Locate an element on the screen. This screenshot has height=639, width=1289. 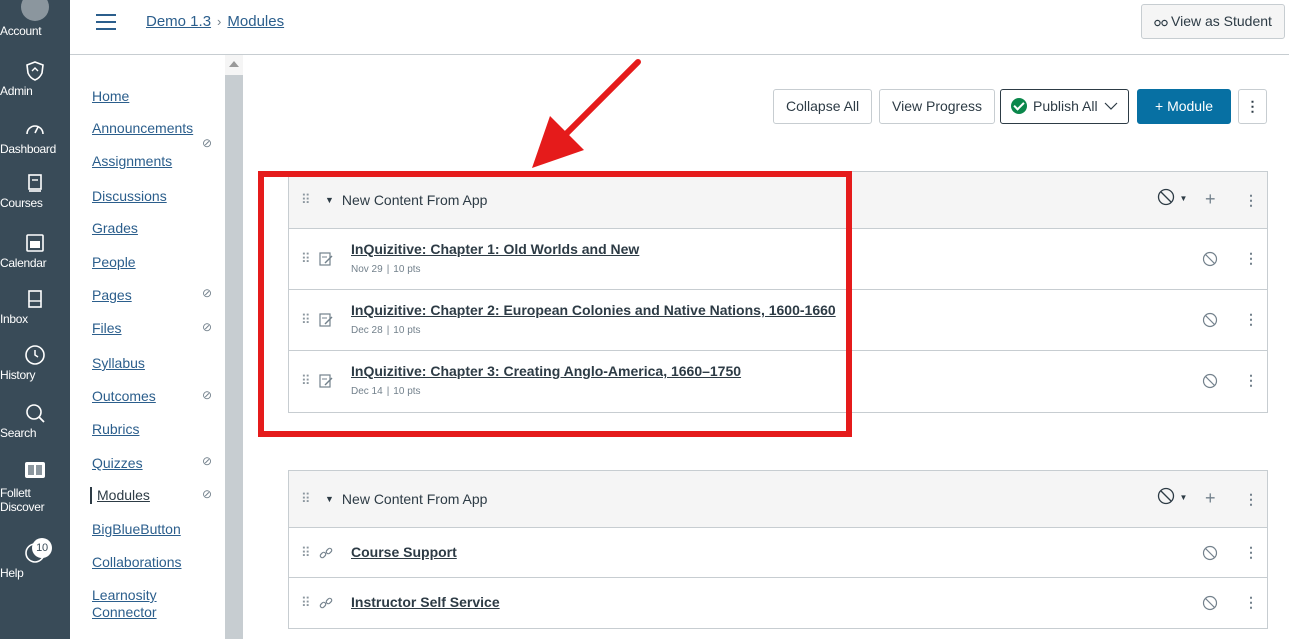
global-nav-label: History is located at coordinates (18, 375).